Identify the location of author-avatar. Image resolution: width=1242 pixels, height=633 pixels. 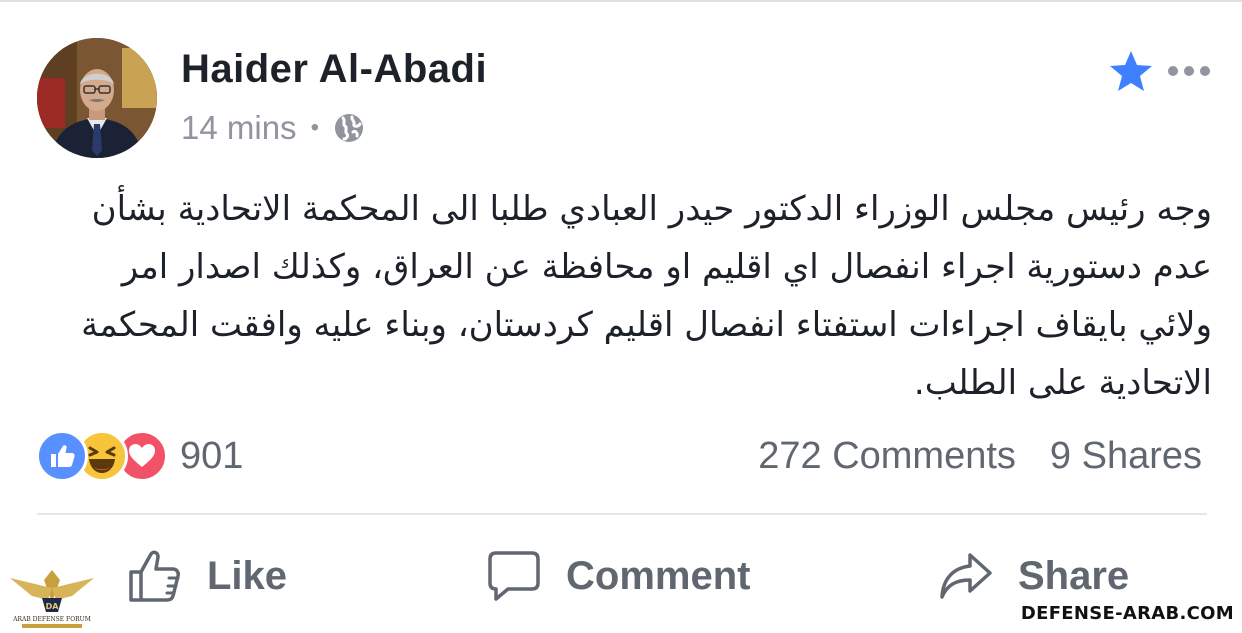
(97, 98).